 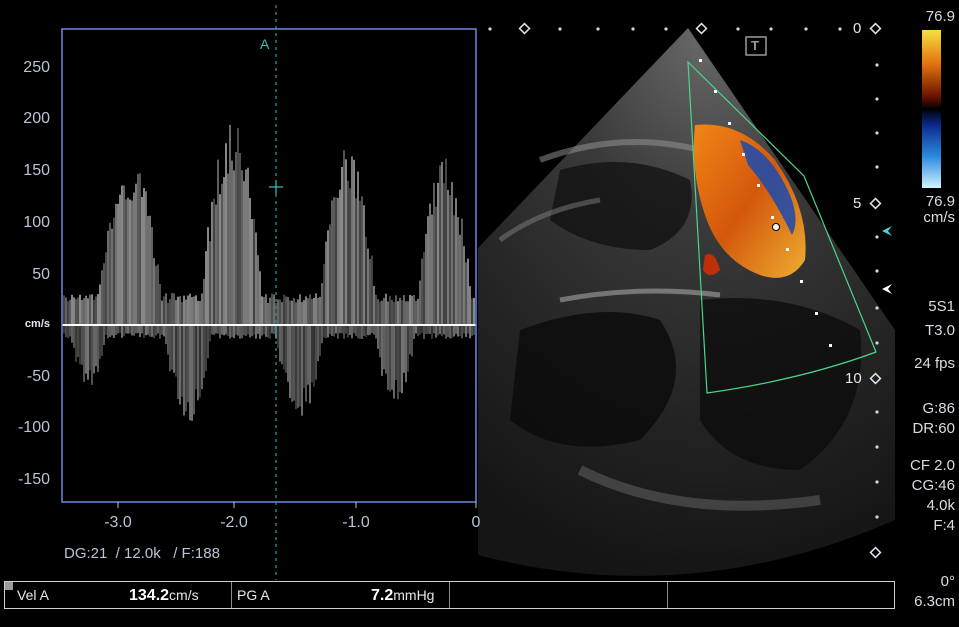 I want to click on frame-rate: 24 fps, so click(x=934, y=363).